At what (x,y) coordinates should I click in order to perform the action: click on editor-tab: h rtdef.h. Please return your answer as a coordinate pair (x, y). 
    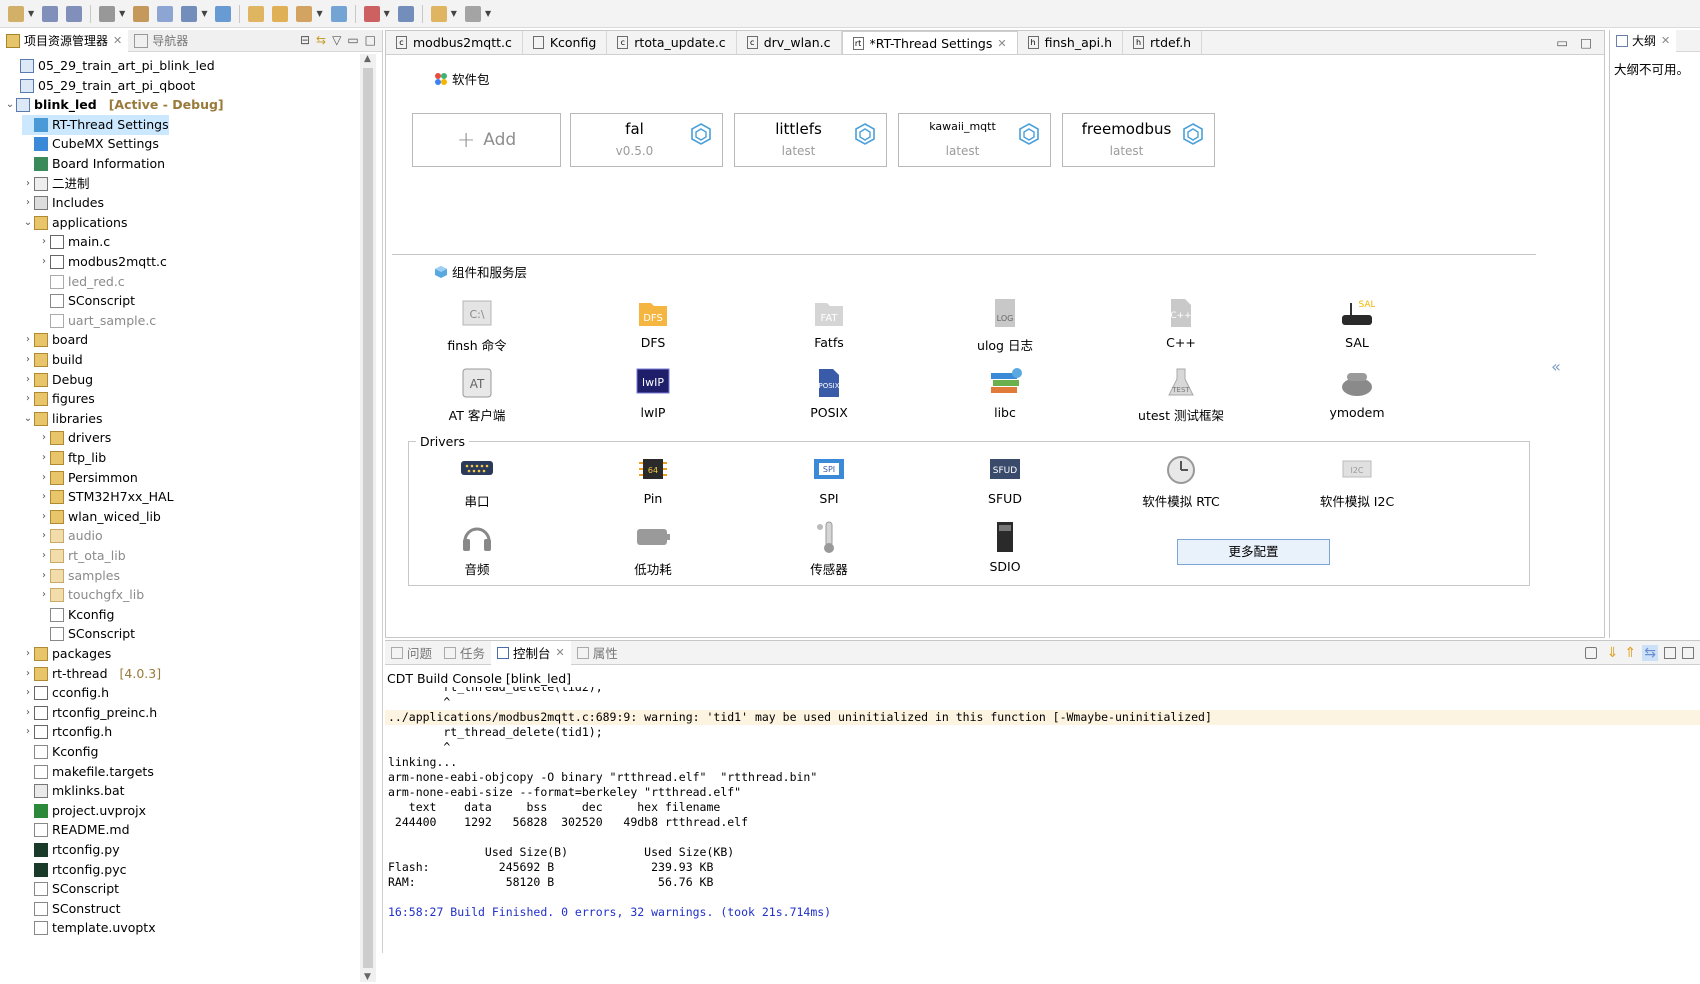
    Looking at the image, I should click on (1163, 42).